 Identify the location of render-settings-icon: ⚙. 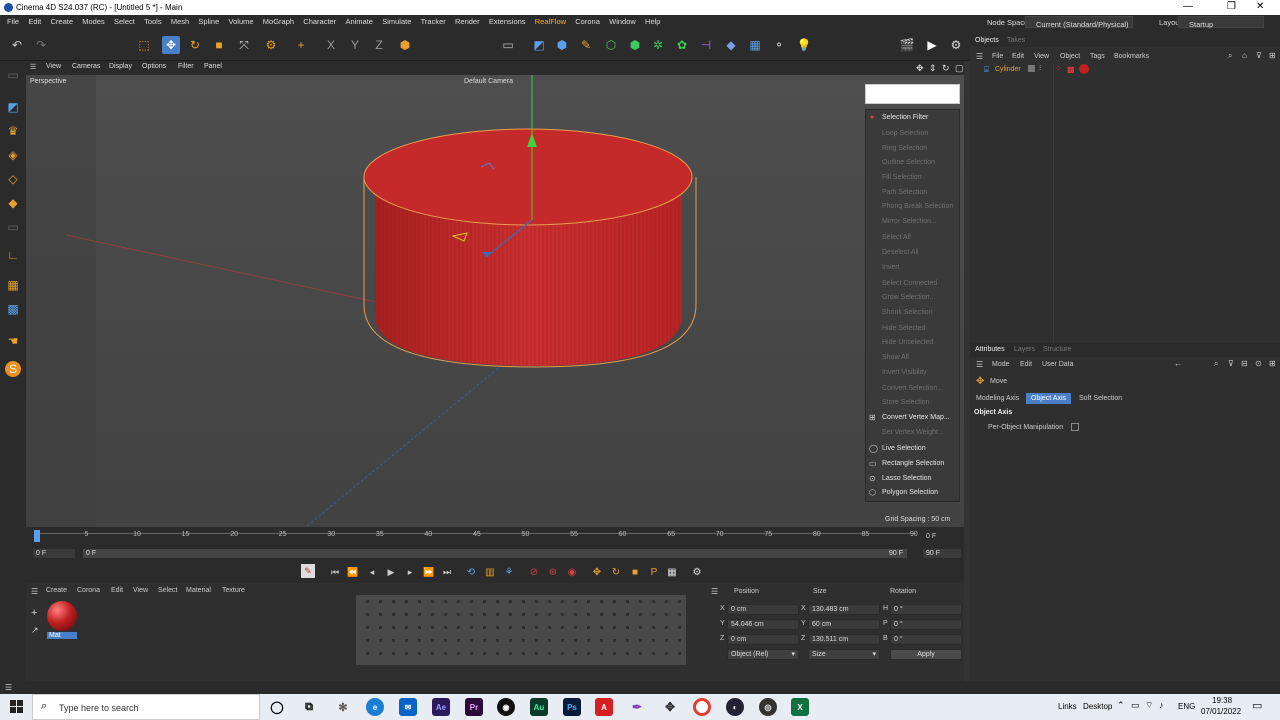
(956, 45).